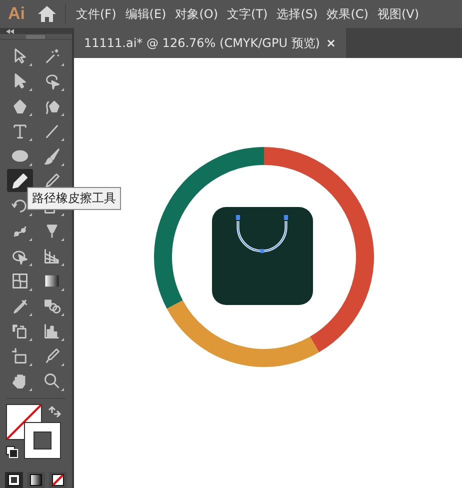 This screenshot has width=462, height=488. Describe the element at coordinates (145, 14) in the screenshot. I see `menu-item: 编辑(E)` at that location.